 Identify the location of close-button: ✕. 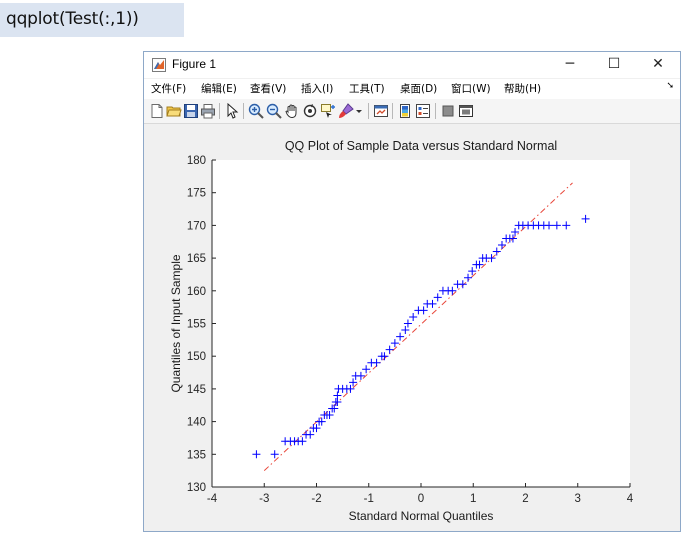
(658, 65).